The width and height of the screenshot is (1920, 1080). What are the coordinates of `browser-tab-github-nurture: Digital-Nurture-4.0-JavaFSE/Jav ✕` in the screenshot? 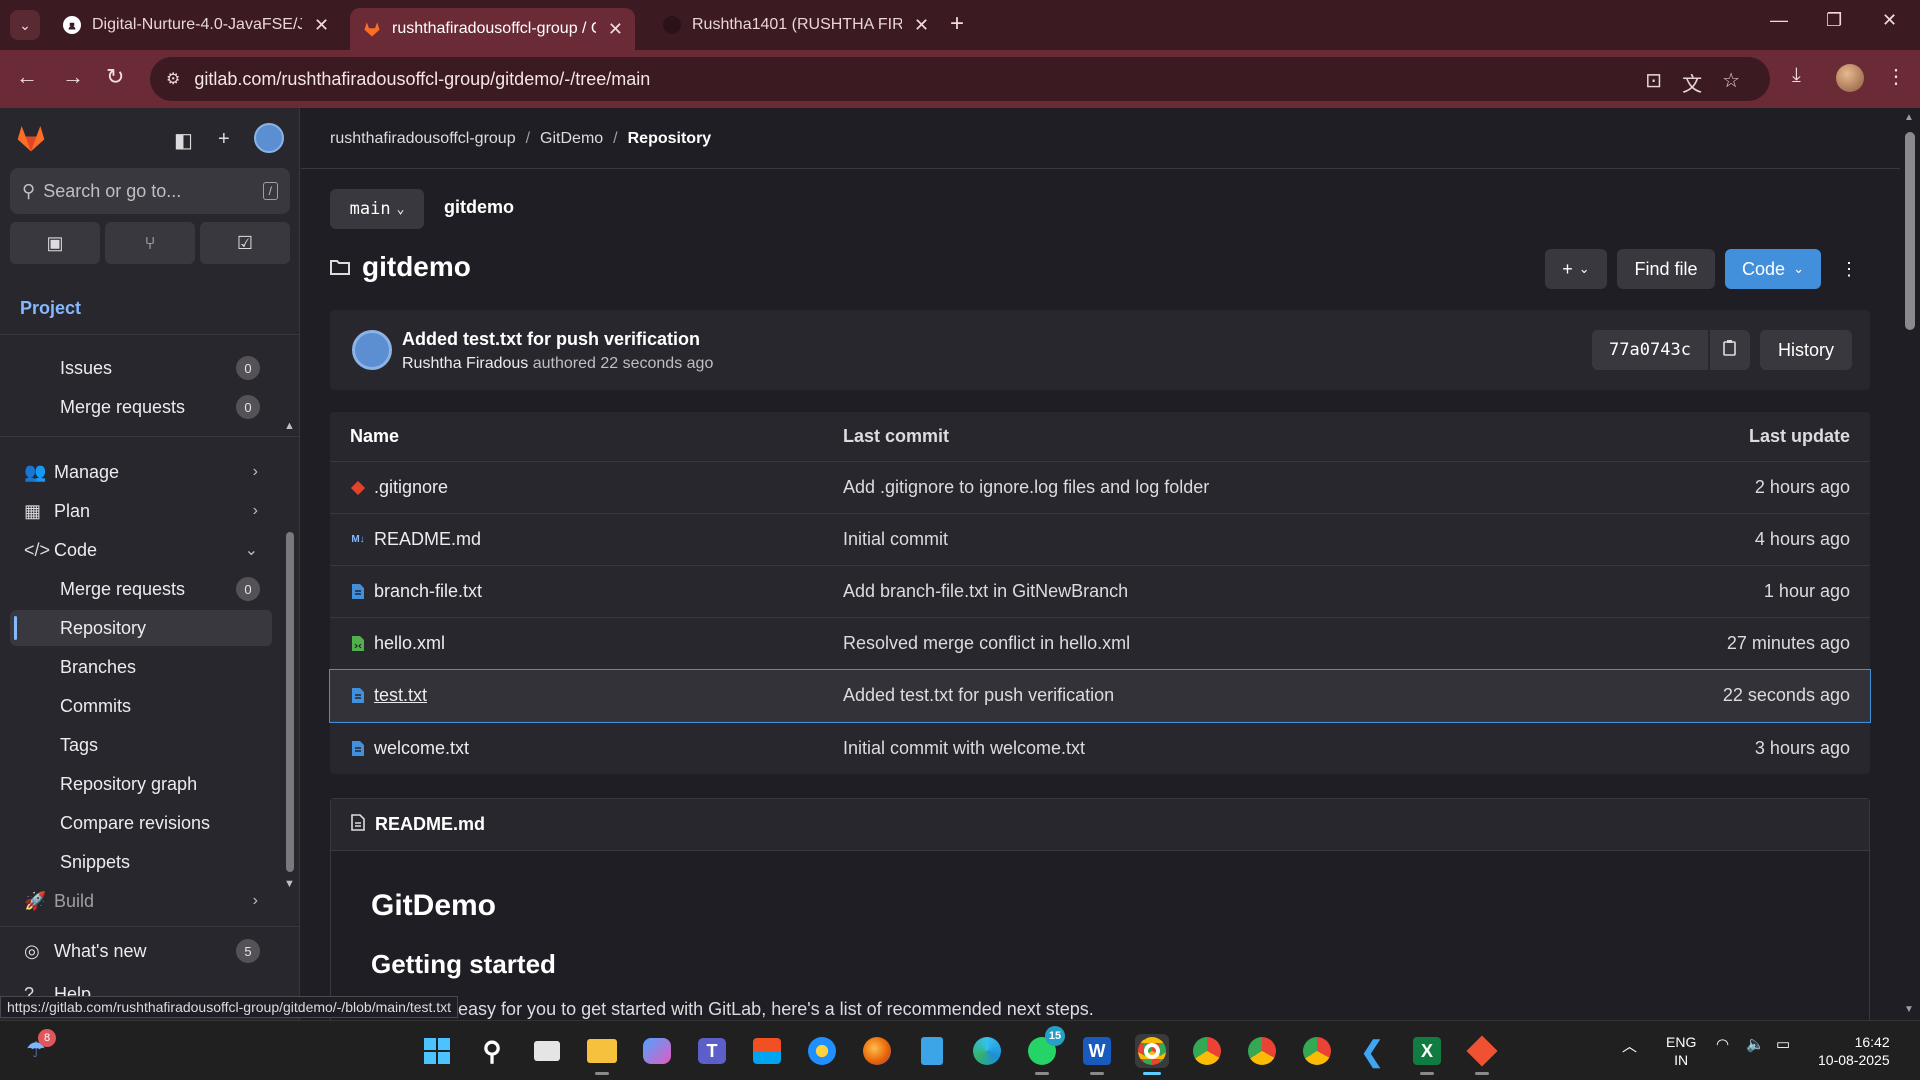 It's located at (195, 25).